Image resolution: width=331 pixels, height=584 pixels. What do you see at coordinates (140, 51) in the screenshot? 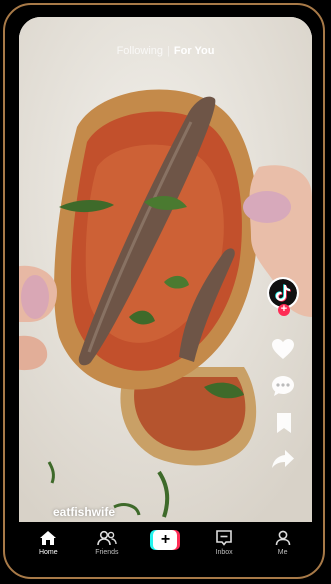
I see `tab-following: Following` at bounding box center [140, 51].